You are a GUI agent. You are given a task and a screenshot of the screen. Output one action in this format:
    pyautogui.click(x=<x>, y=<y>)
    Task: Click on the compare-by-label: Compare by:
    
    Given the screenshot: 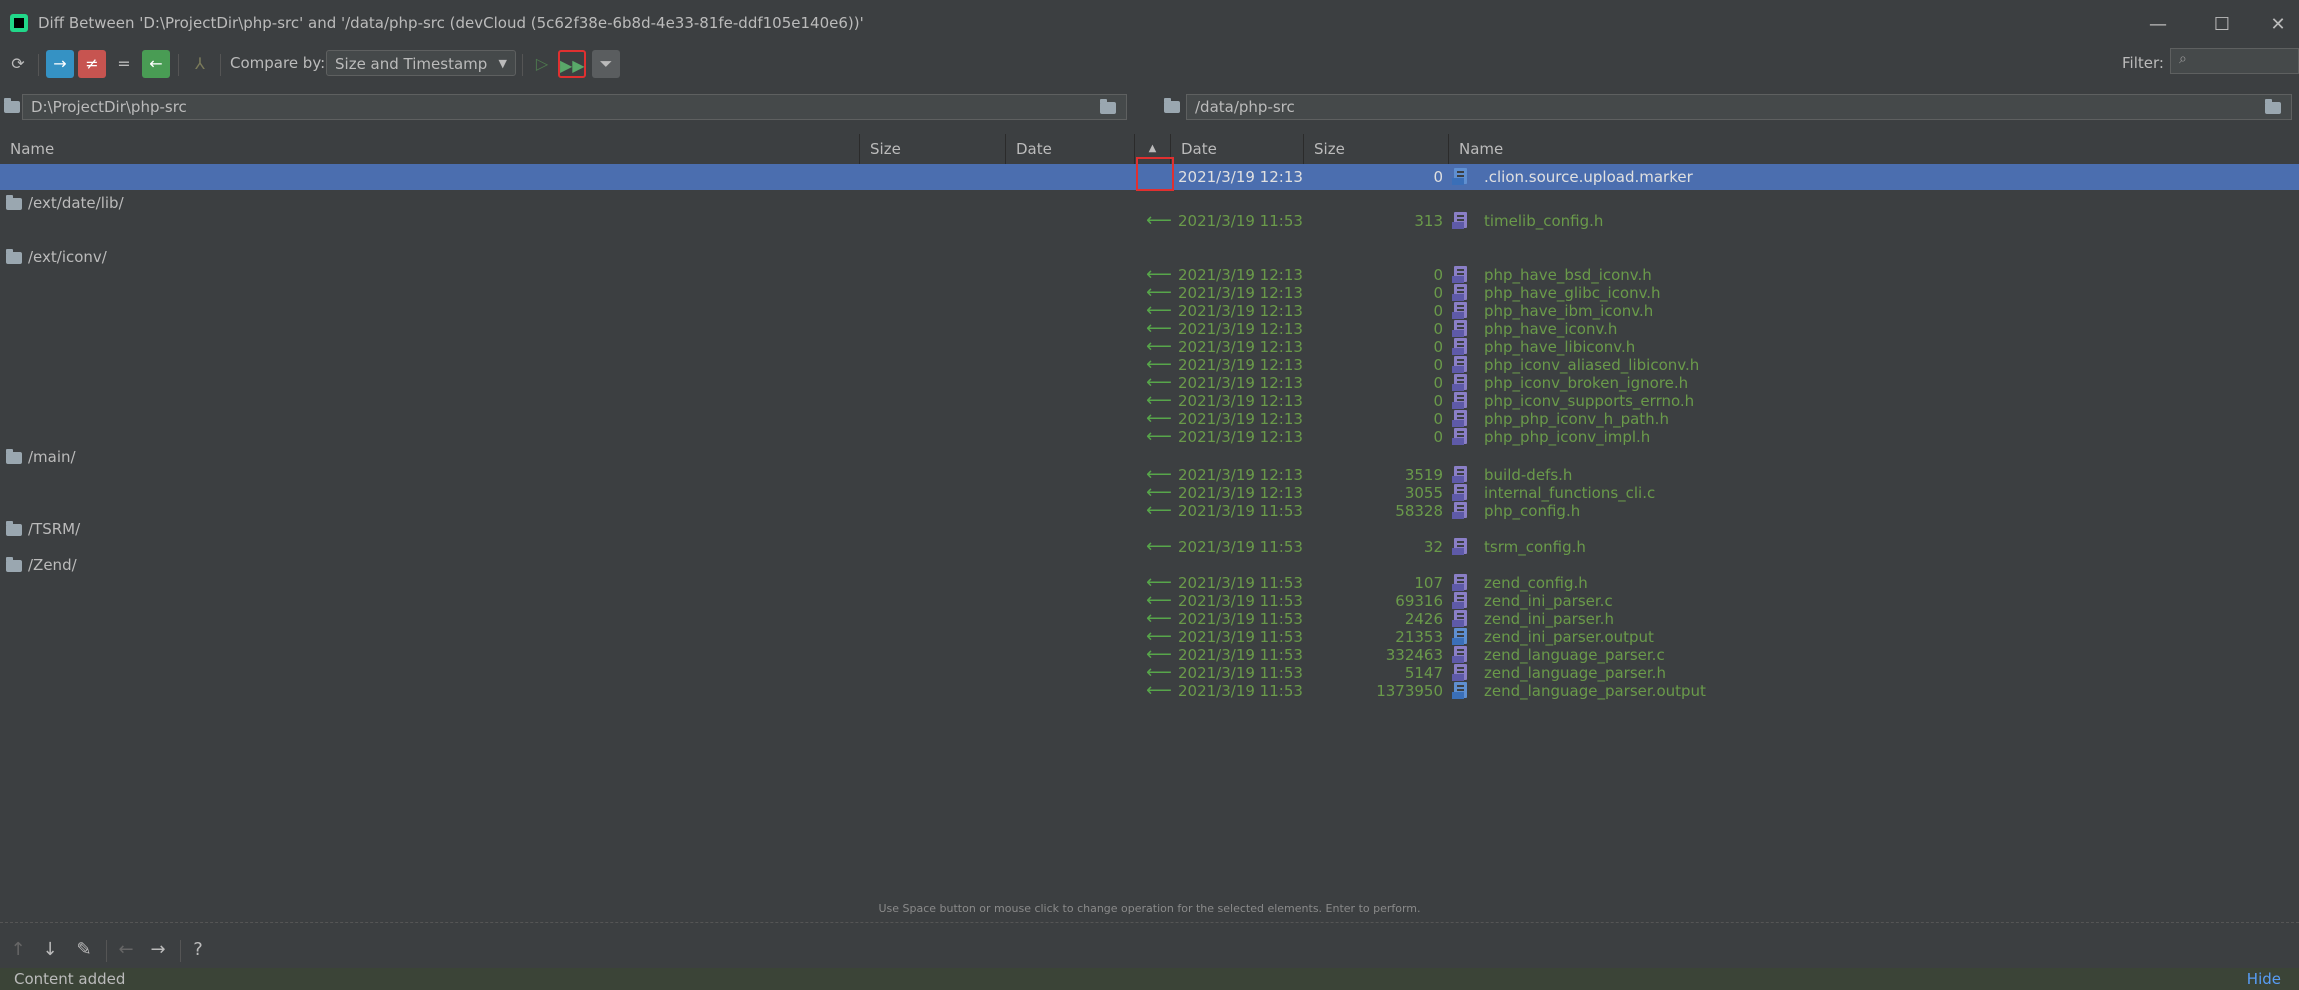 What is the action you would take?
    pyautogui.click(x=278, y=63)
    